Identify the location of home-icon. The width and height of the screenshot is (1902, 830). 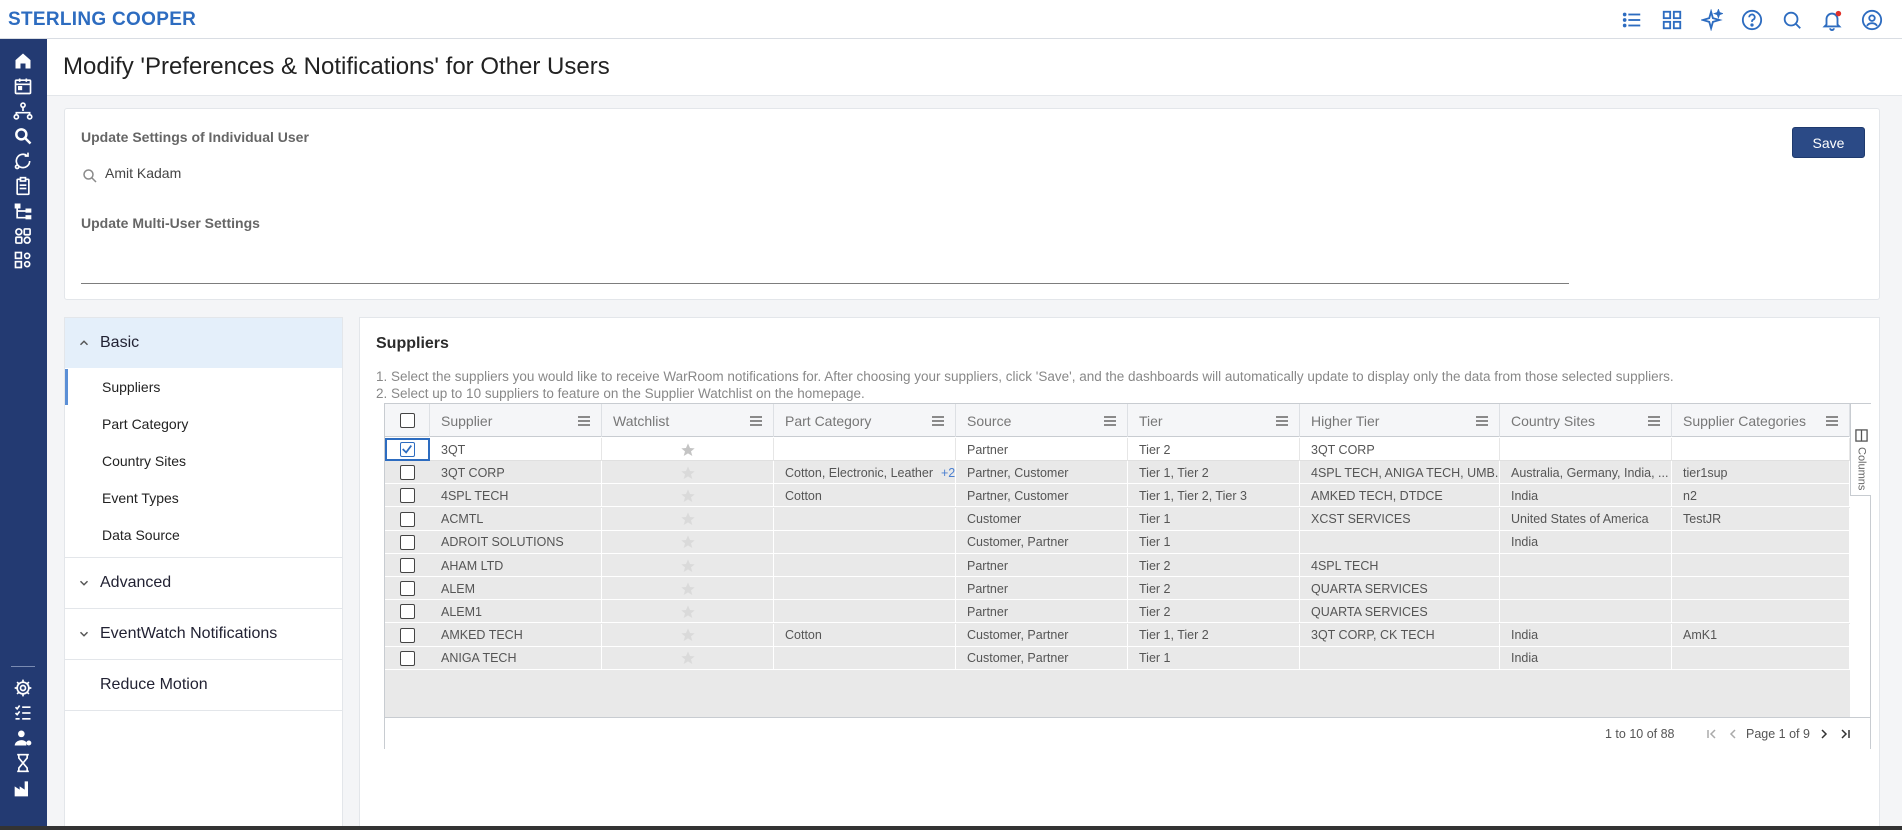
(23, 61).